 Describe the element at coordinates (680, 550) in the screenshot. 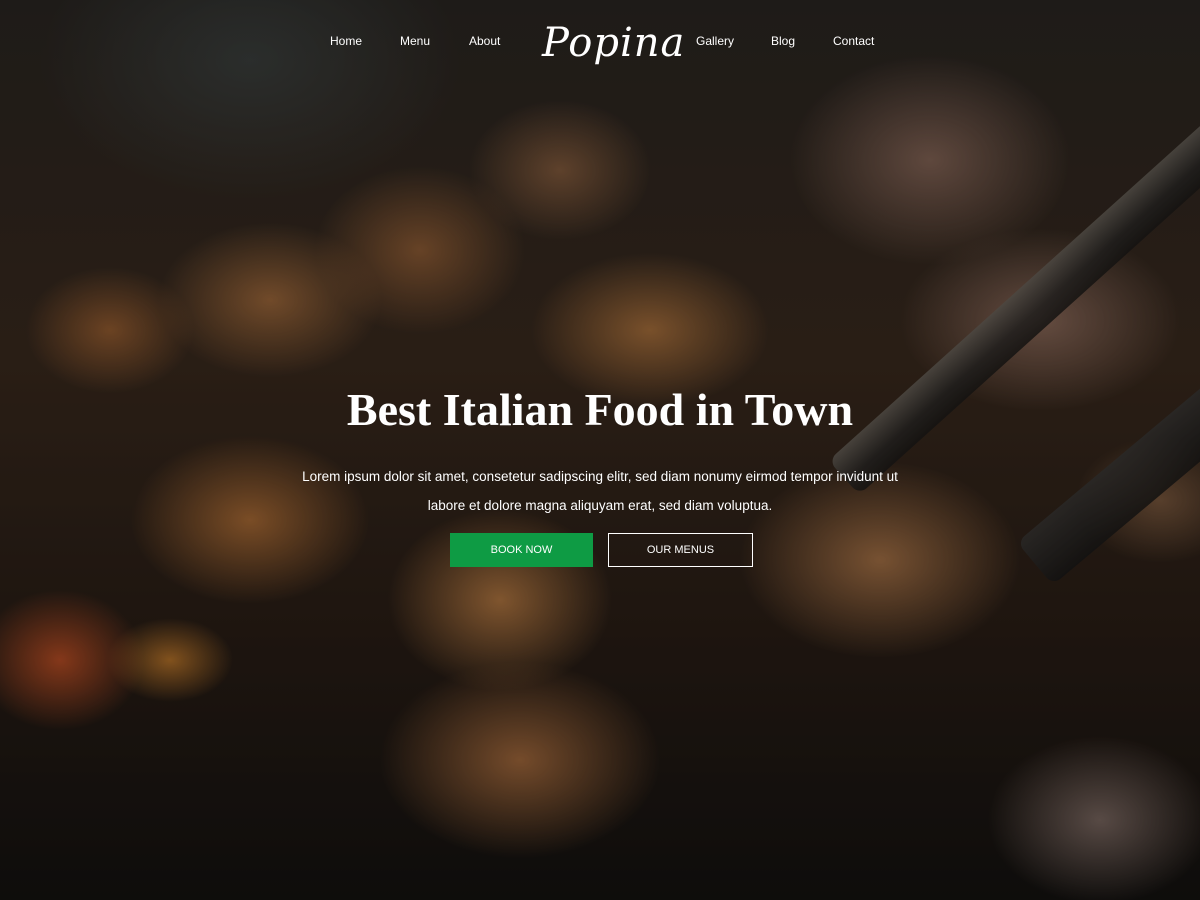

I see `our-menus-button: OUR MENUS` at that location.